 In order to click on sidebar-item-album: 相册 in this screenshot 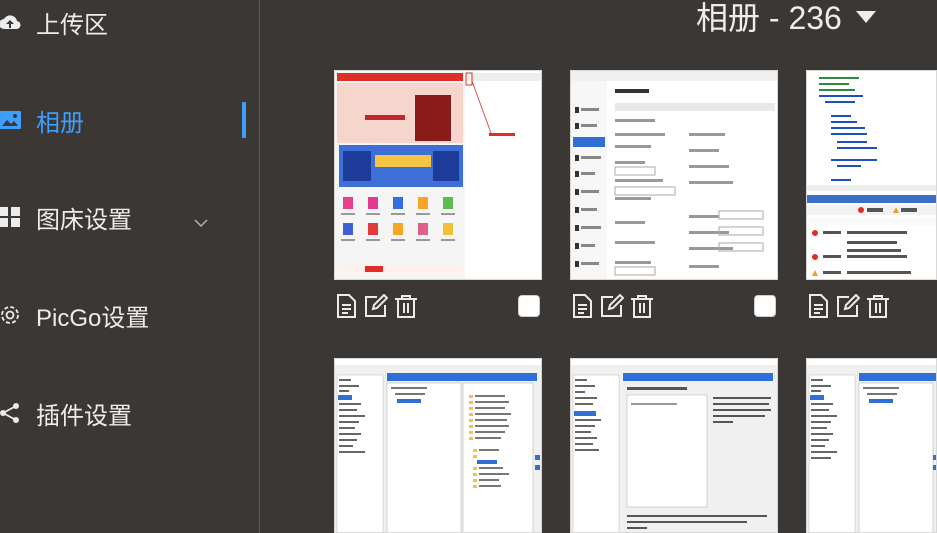, I will do `click(129, 120)`.